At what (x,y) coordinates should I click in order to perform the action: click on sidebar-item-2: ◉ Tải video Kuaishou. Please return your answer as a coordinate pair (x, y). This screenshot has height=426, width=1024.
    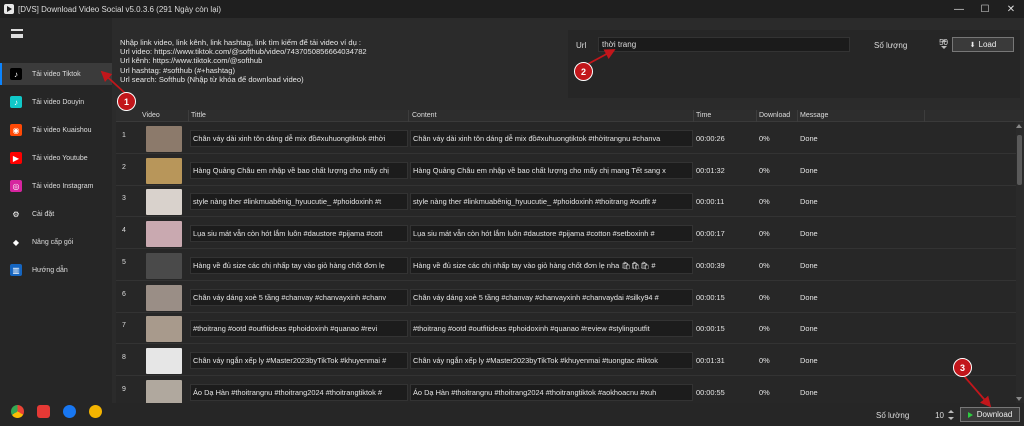
    Looking at the image, I should click on (56, 130).